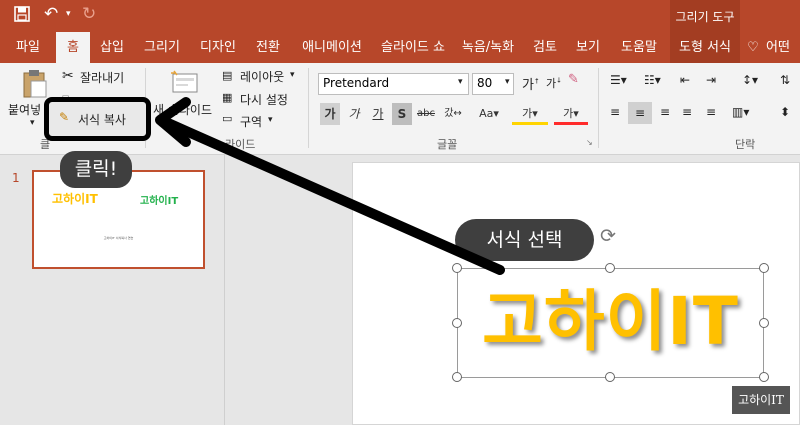 The width and height of the screenshot is (800, 425). What do you see at coordinates (761, 400) in the screenshot?
I see `watermark-logo: 고하이IT` at bounding box center [761, 400].